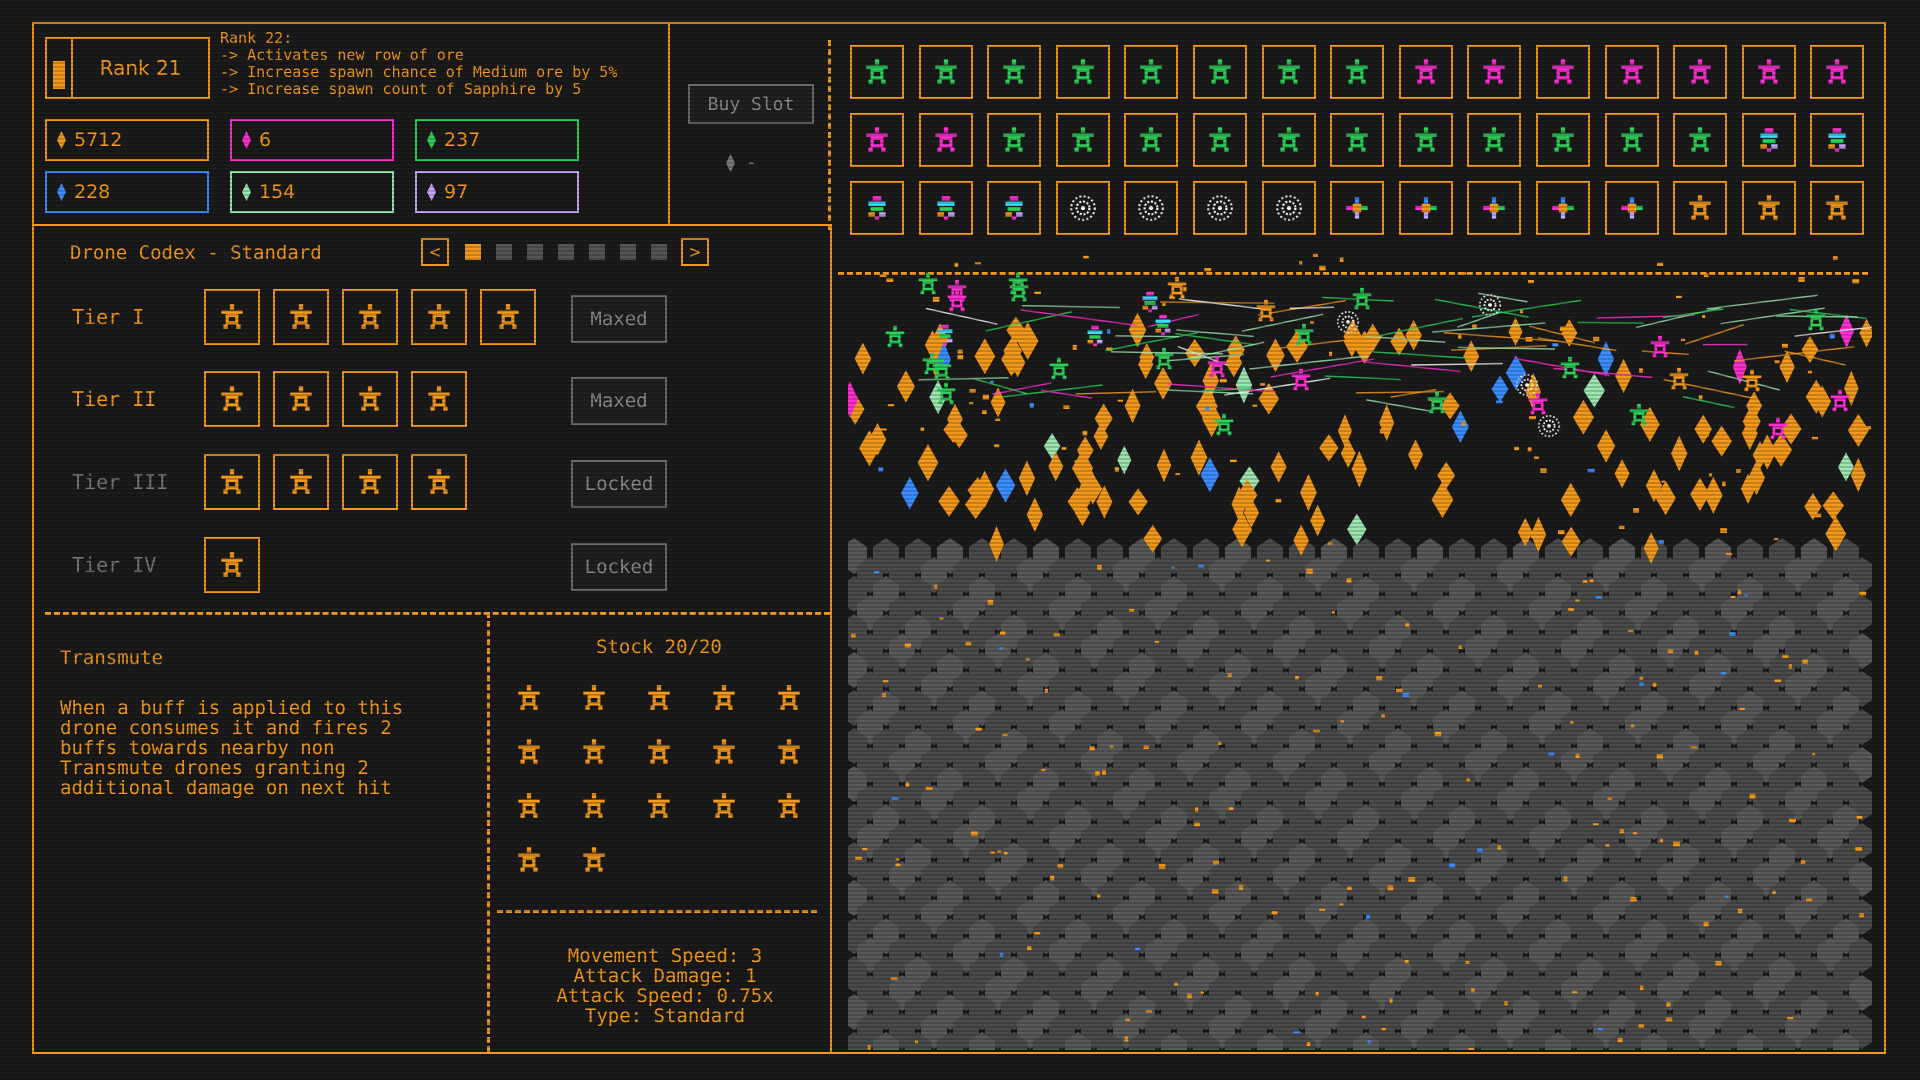 Image resolution: width=1920 pixels, height=1080 pixels. Describe the element at coordinates (831, 639) in the screenshot. I see `divider` at that location.